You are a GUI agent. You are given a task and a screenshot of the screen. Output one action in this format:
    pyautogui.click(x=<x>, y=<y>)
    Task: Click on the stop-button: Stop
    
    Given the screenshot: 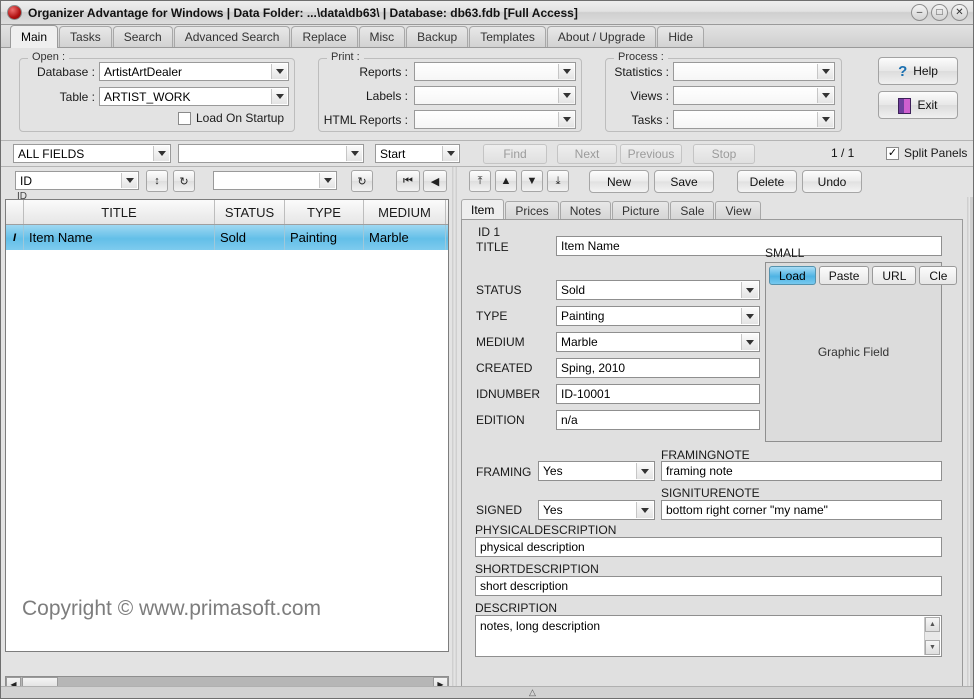 What is the action you would take?
    pyautogui.click(x=724, y=154)
    